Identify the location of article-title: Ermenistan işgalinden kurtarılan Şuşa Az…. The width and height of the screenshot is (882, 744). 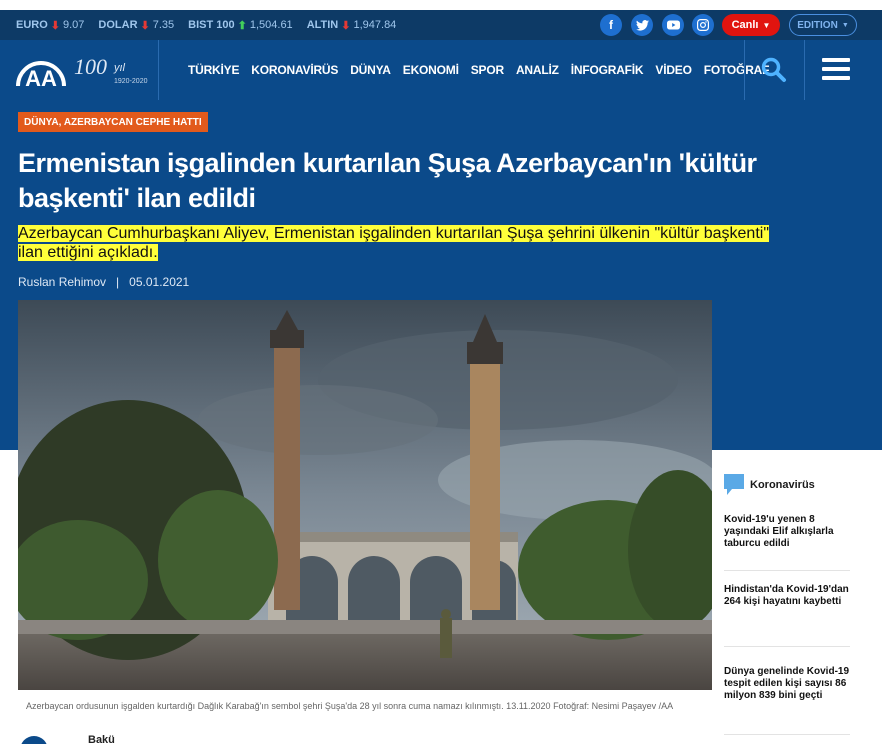
(387, 180).